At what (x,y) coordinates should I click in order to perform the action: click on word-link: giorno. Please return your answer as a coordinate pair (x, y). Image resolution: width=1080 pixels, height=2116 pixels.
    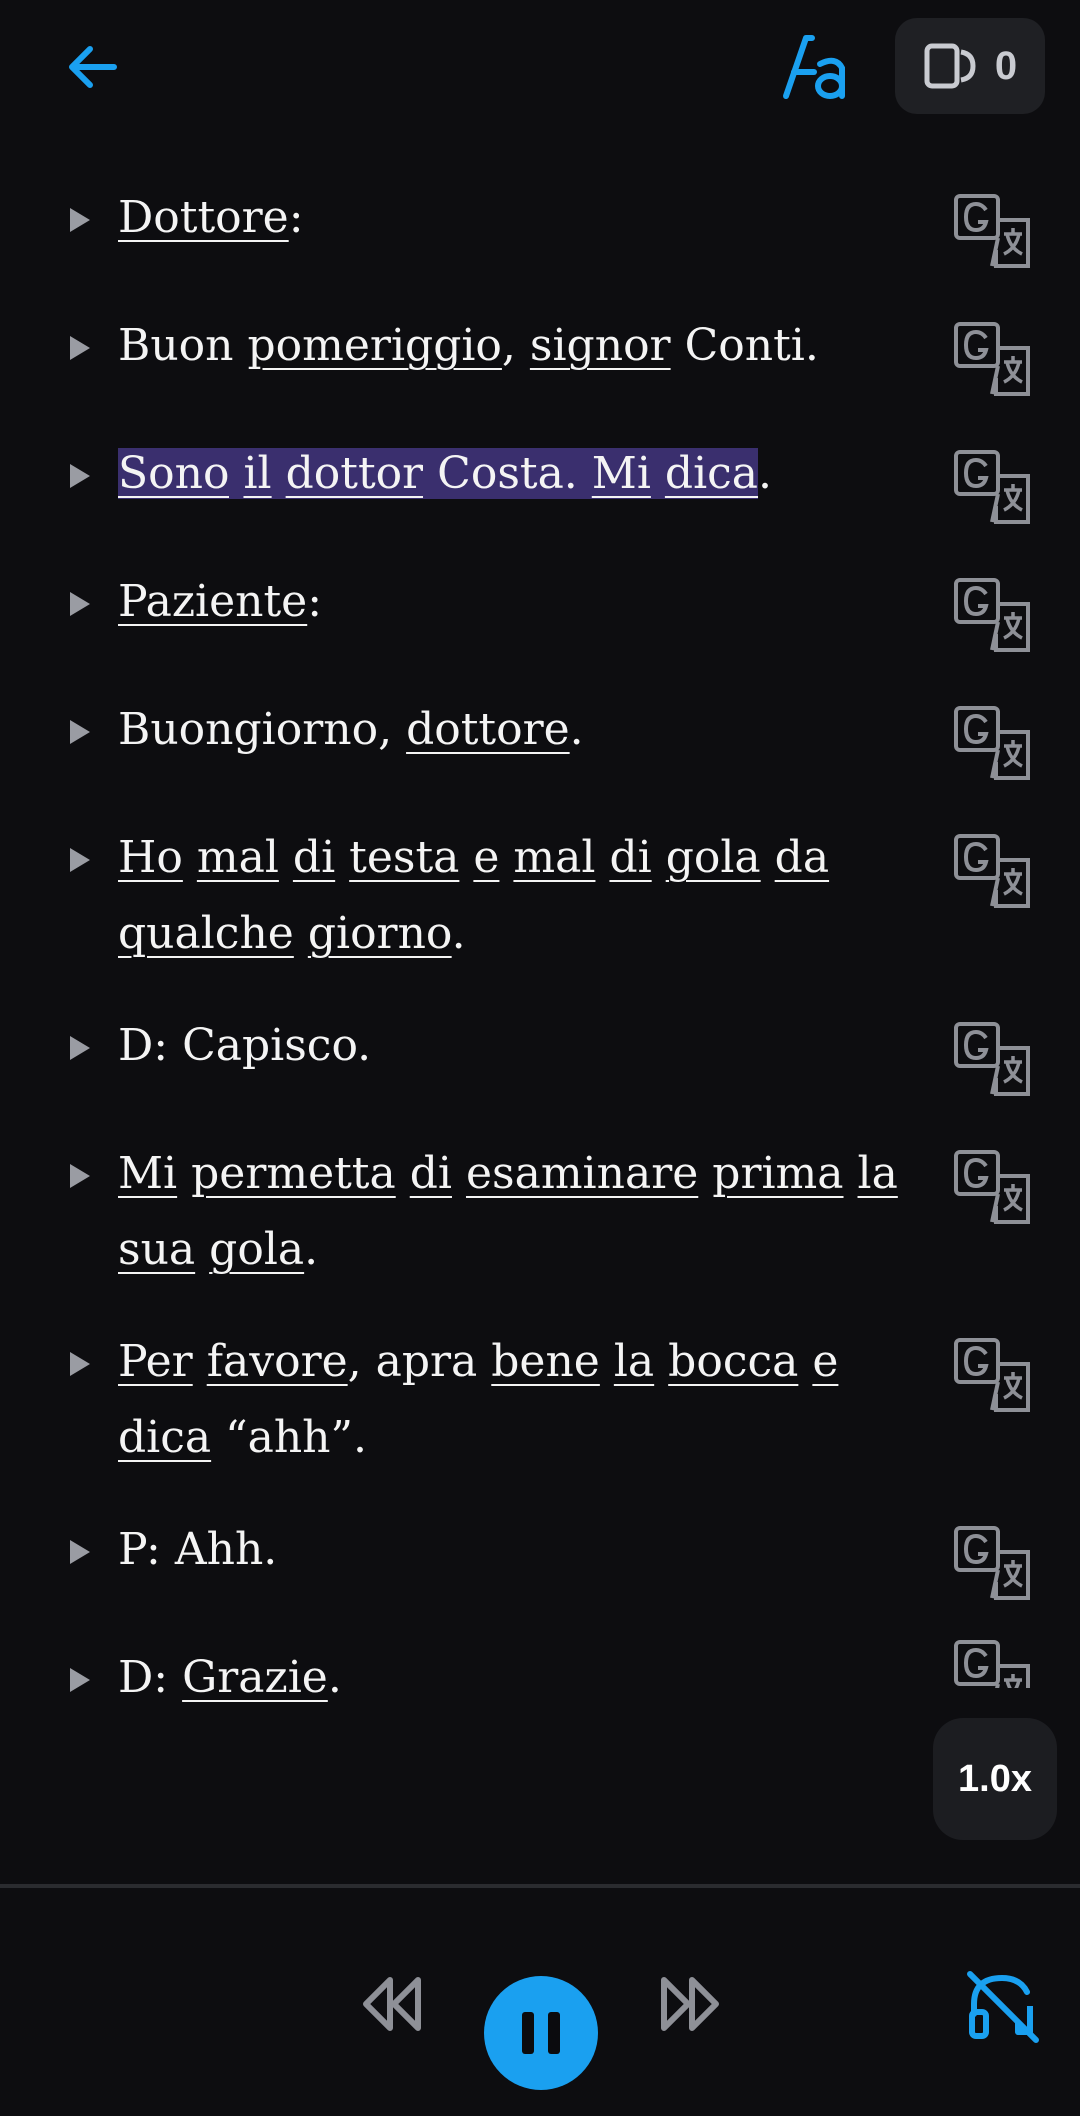
    Looking at the image, I should click on (380, 933).